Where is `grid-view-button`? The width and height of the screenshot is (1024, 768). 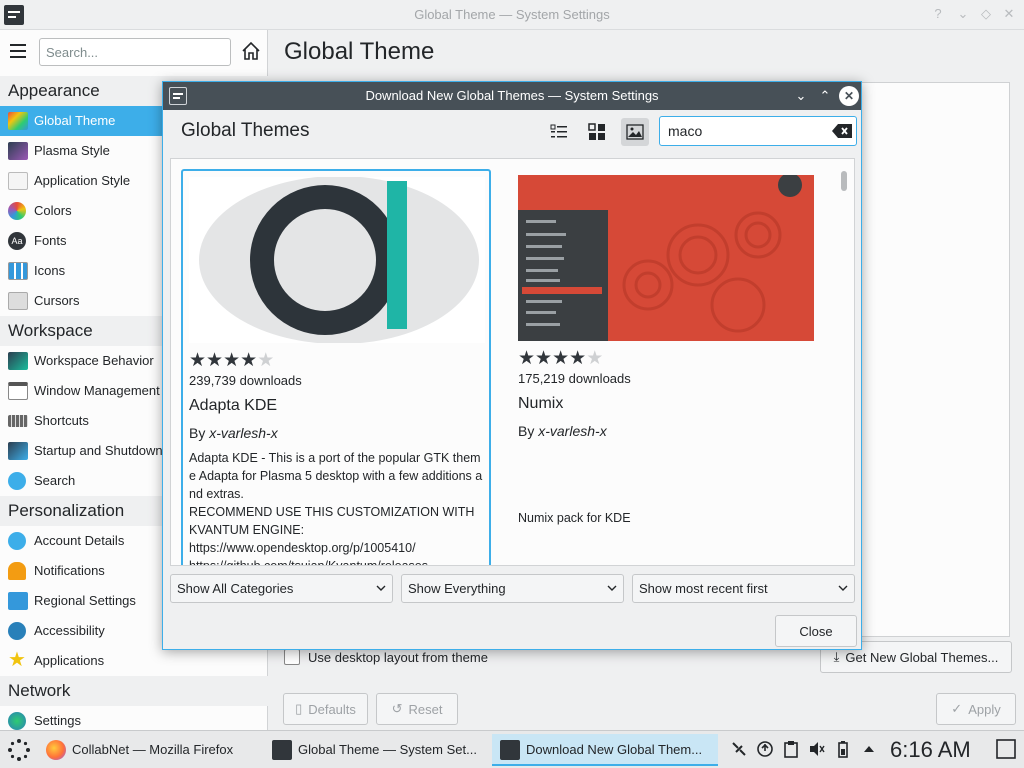 grid-view-button is located at coordinates (597, 132).